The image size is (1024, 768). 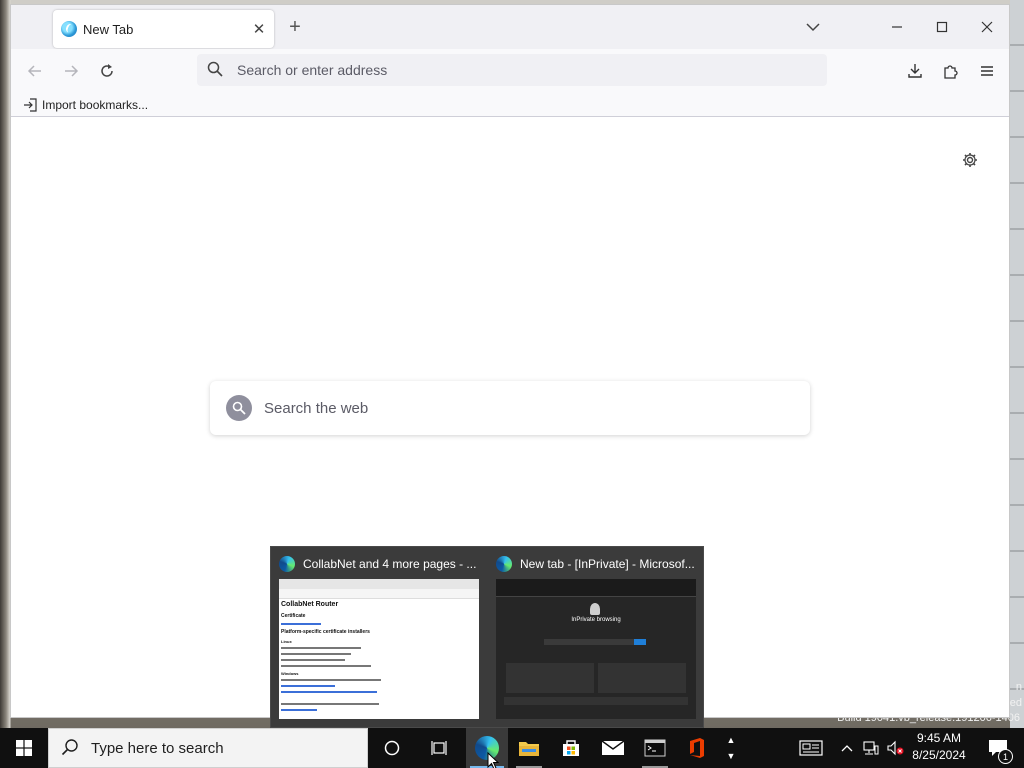 I want to click on web-search-box, so click(x=510, y=408).